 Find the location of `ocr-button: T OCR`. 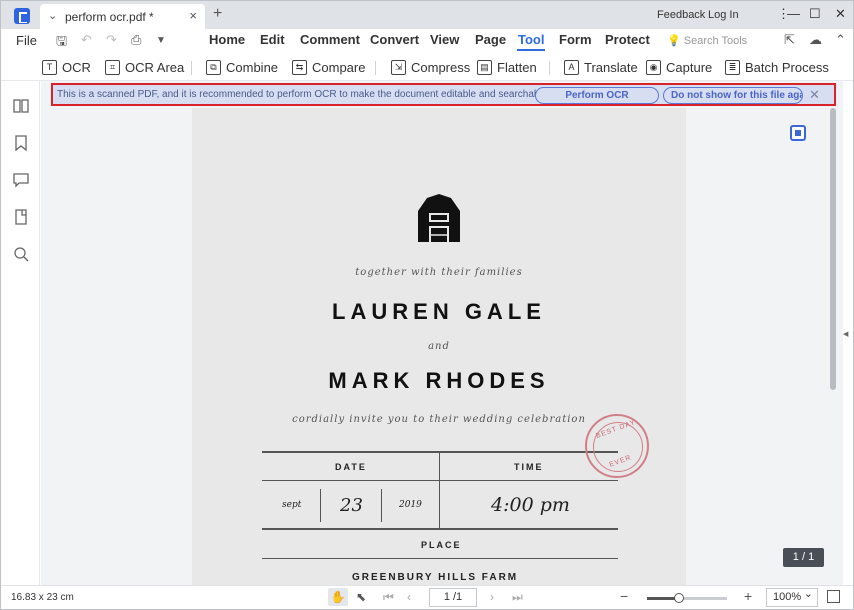

ocr-button: T OCR is located at coordinates (66, 67).